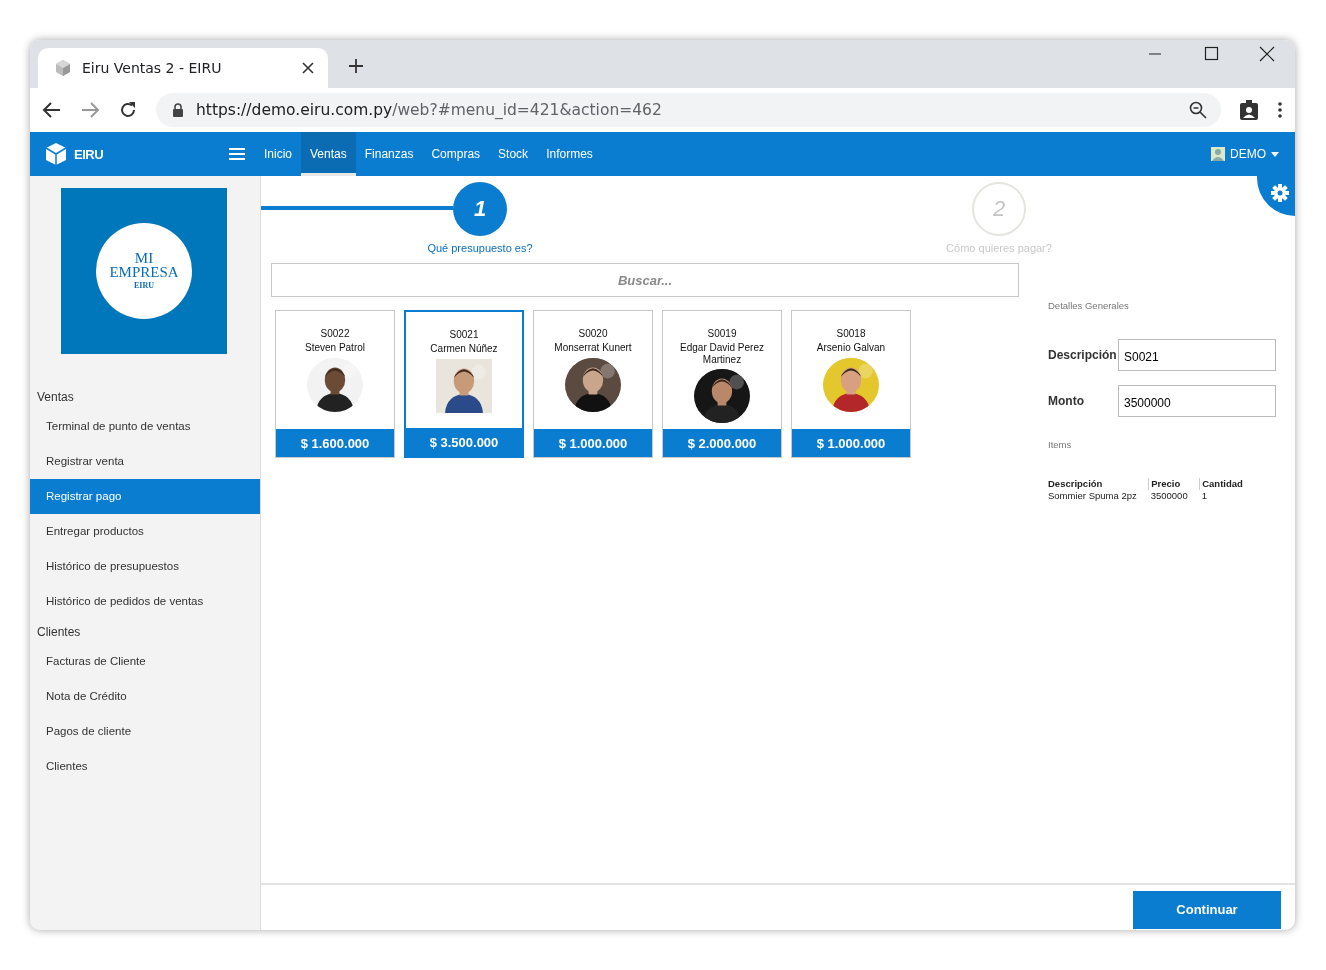 The height and width of the screenshot is (970, 1326). What do you see at coordinates (178, 110) in the screenshot?
I see `lock-icon` at bounding box center [178, 110].